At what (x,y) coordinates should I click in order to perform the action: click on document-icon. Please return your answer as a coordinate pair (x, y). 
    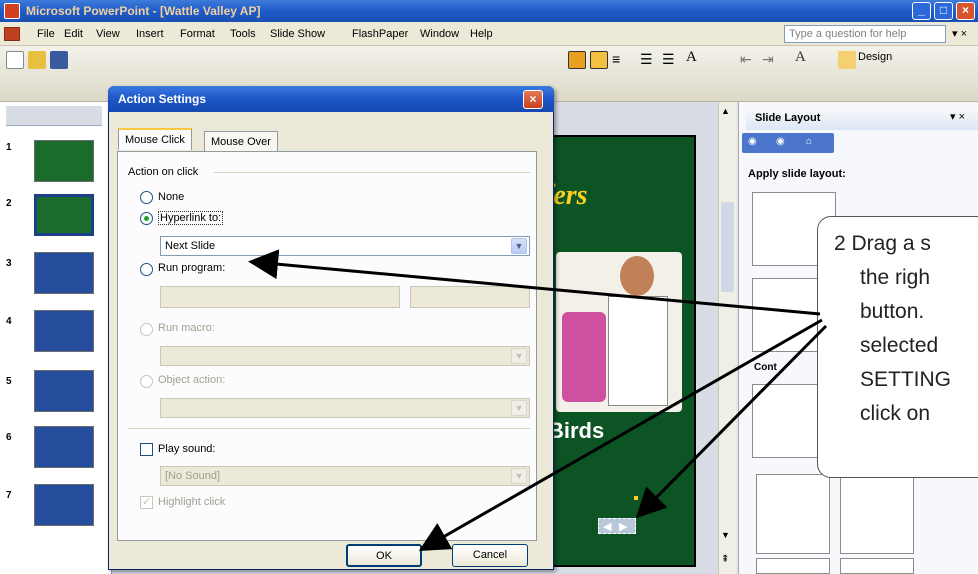
    Looking at the image, I should click on (12, 34).